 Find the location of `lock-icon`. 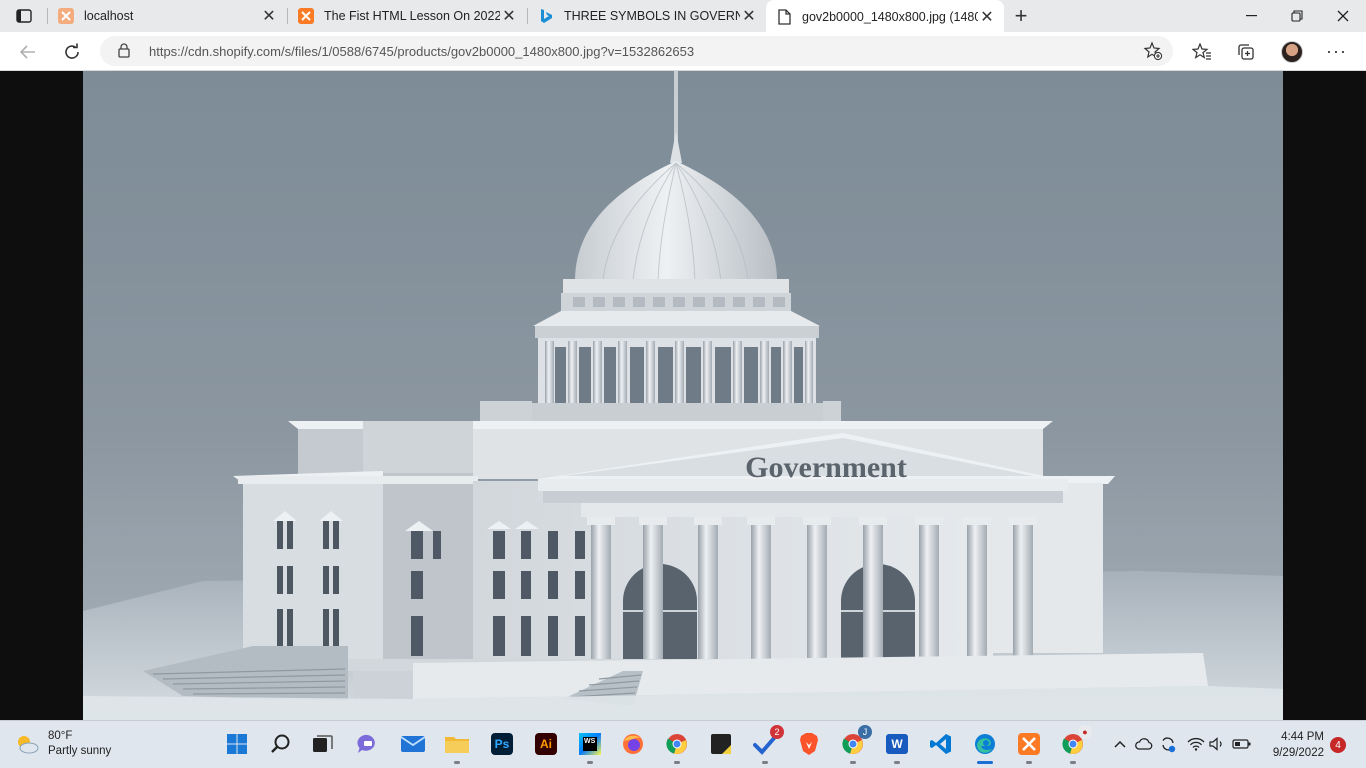

lock-icon is located at coordinates (124, 53).